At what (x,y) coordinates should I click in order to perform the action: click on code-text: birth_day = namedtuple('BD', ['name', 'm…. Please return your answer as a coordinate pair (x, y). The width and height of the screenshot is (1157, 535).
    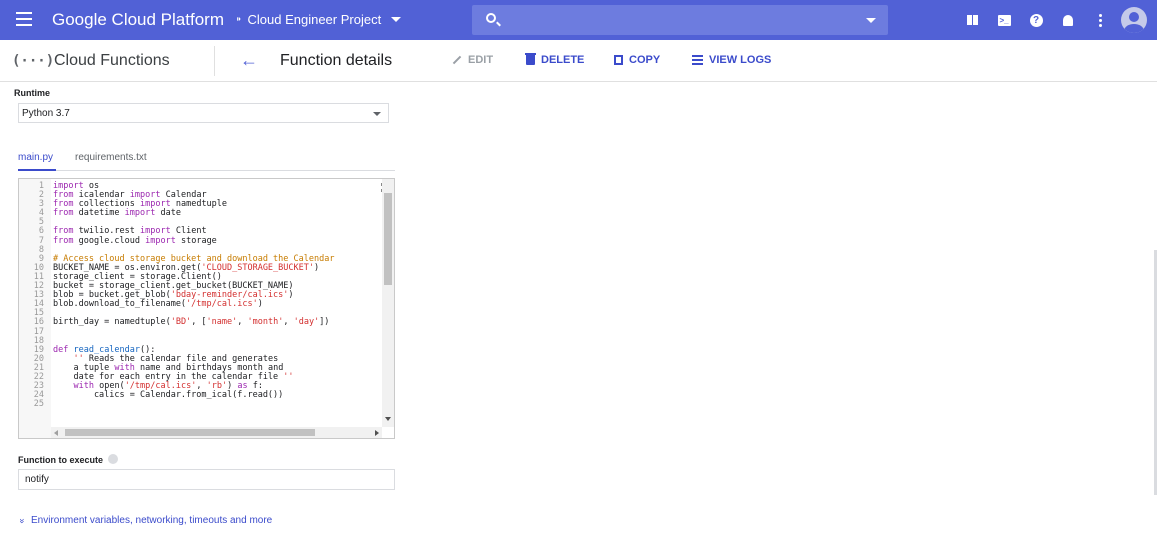
    Looking at the image, I should click on (191, 322).